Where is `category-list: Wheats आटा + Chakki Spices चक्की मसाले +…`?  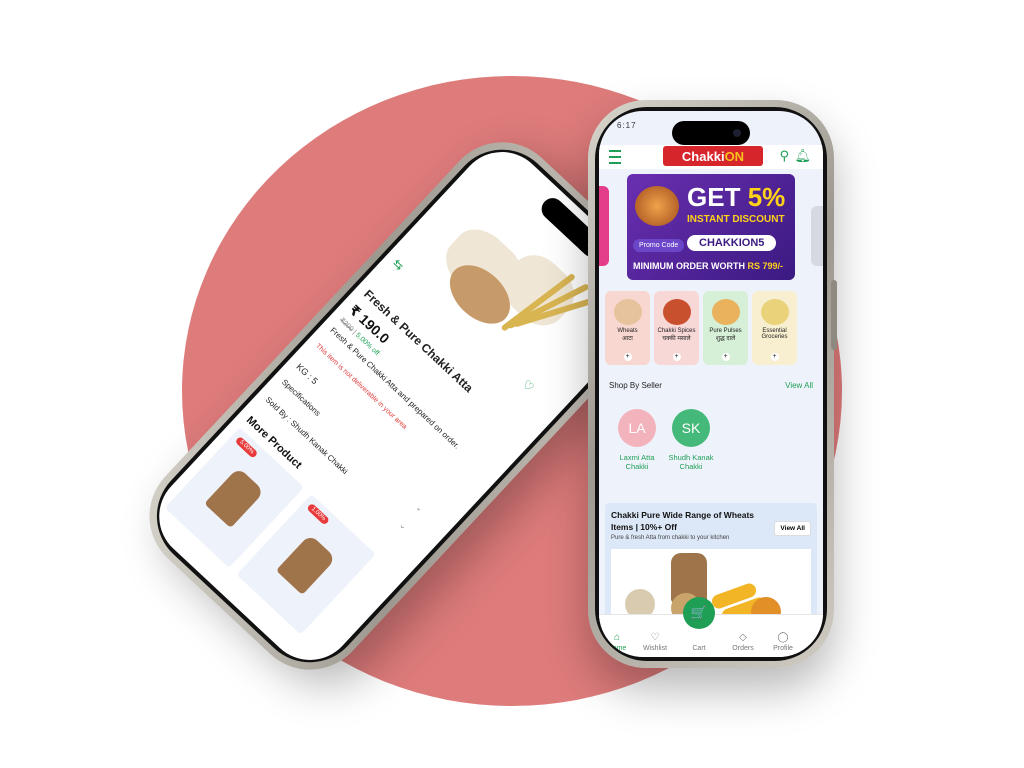 category-list: Wheats आटा + Chakki Spices चक्की मसाले +… is located at coordinates (701, 328).